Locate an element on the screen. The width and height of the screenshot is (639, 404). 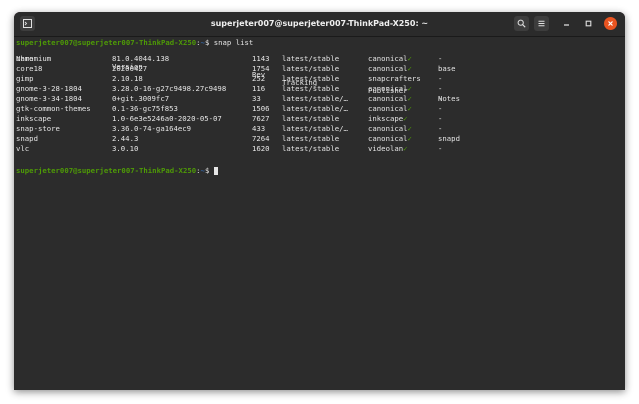
maximize-icon is located at coordinates (588, 23).